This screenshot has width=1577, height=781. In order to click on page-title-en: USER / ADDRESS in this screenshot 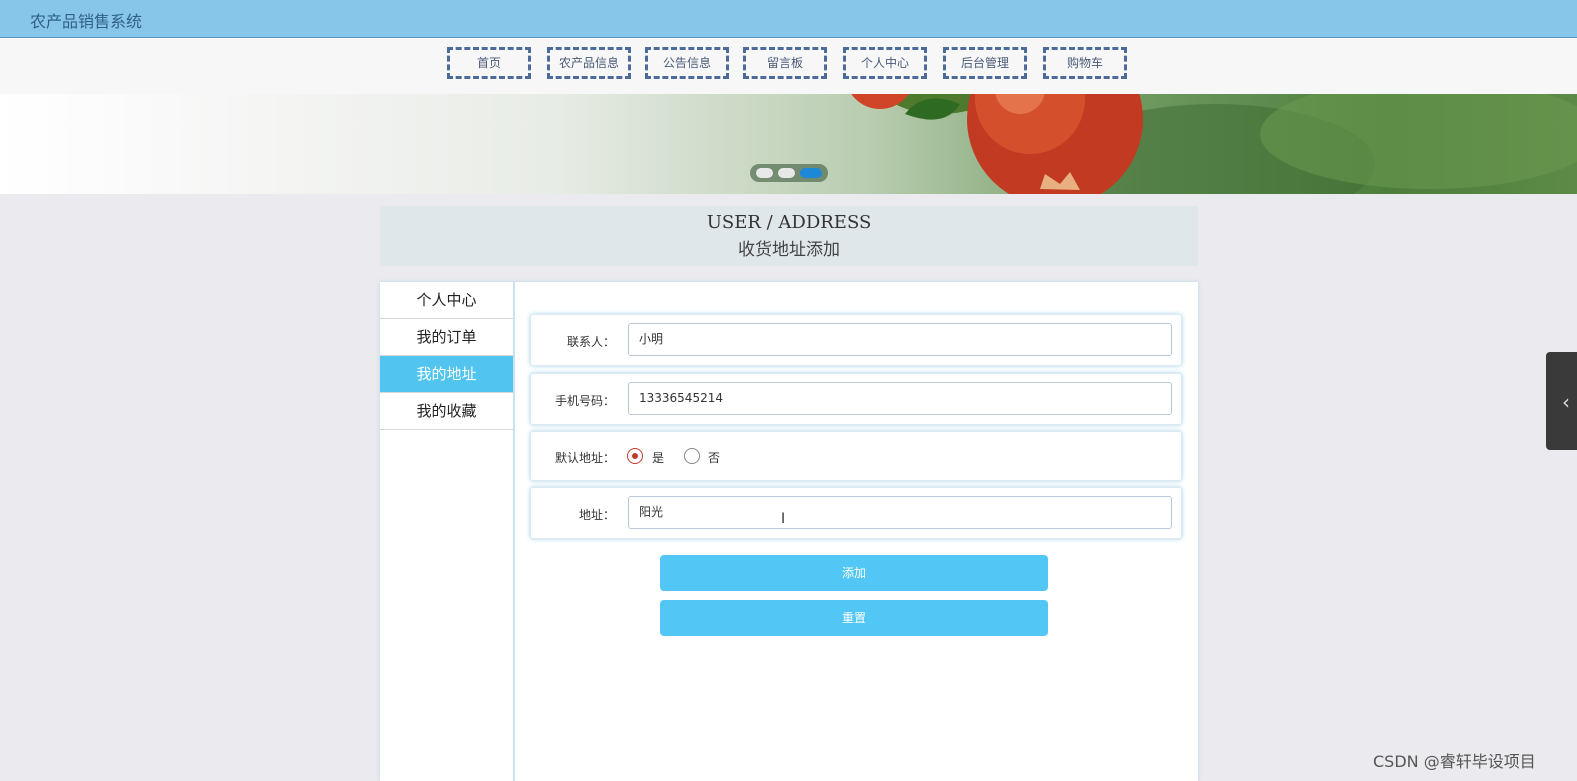, I will do `click(789, 222)`.